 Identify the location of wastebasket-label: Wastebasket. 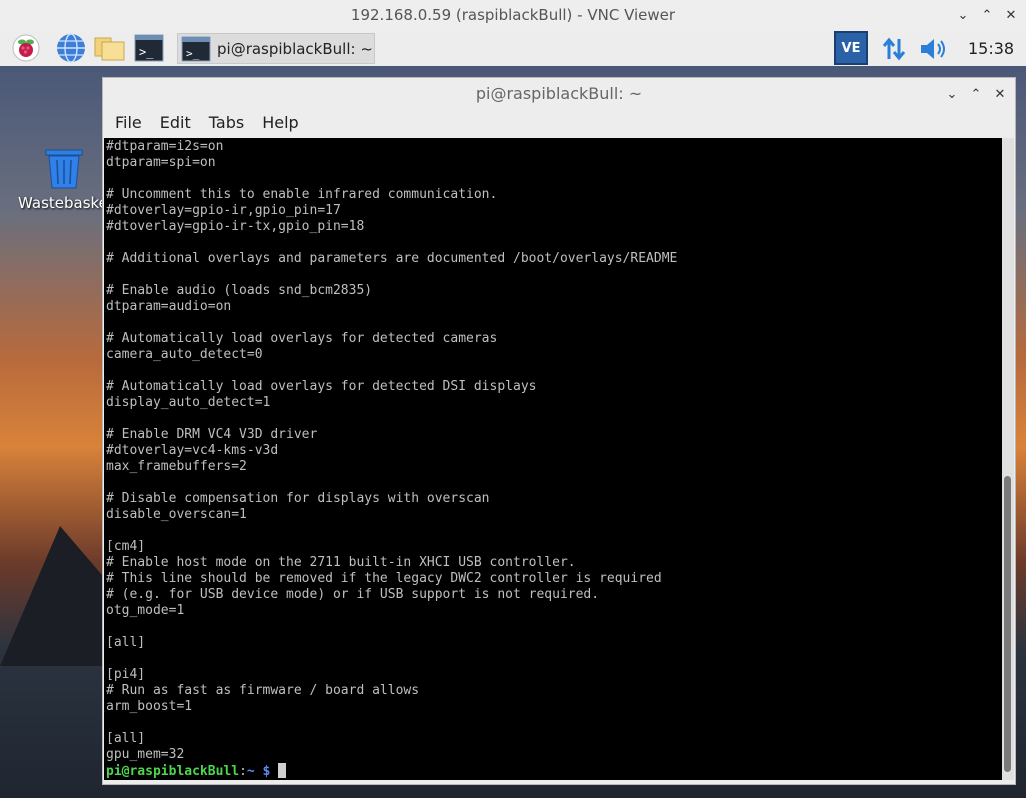
(66, 203).